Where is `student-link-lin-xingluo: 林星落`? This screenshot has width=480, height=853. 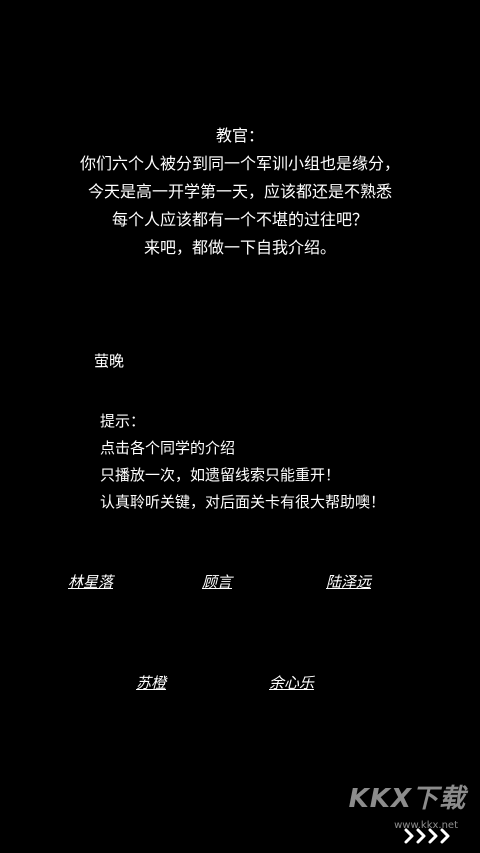 student-link-lin-xingluo: 林星落 is located at coordinates (90, 581).